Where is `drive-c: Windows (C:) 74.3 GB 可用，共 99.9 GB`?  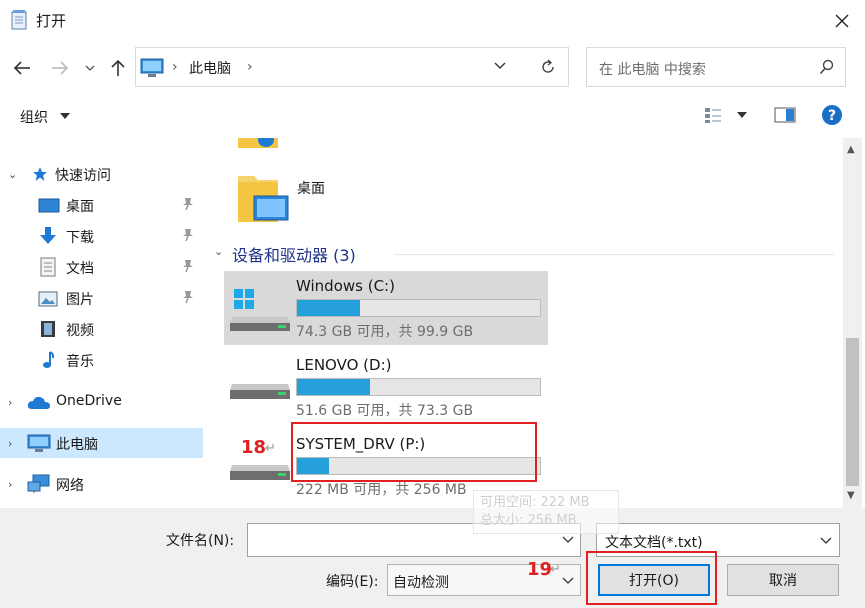
drive-c: Windows (C:) 74.3 GB 可用，共 99.9 GB is located at coordinates (386, 308).